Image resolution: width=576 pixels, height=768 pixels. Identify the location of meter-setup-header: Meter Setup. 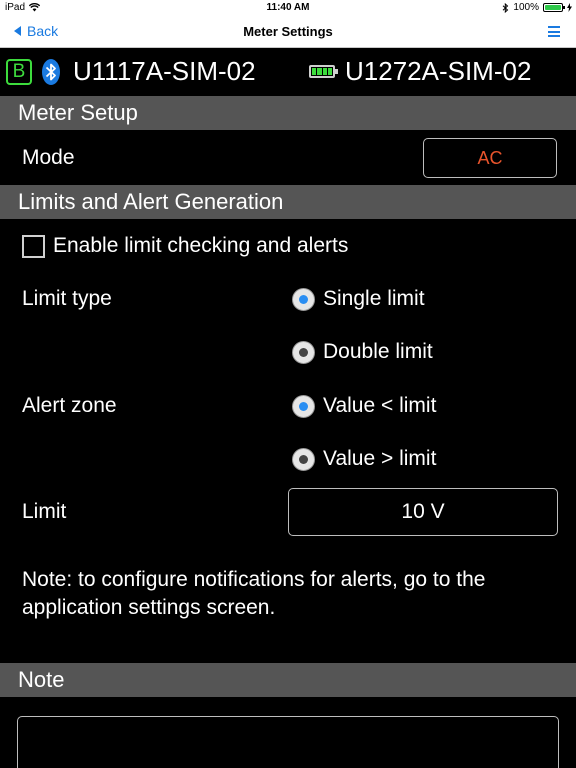
(288, 113).